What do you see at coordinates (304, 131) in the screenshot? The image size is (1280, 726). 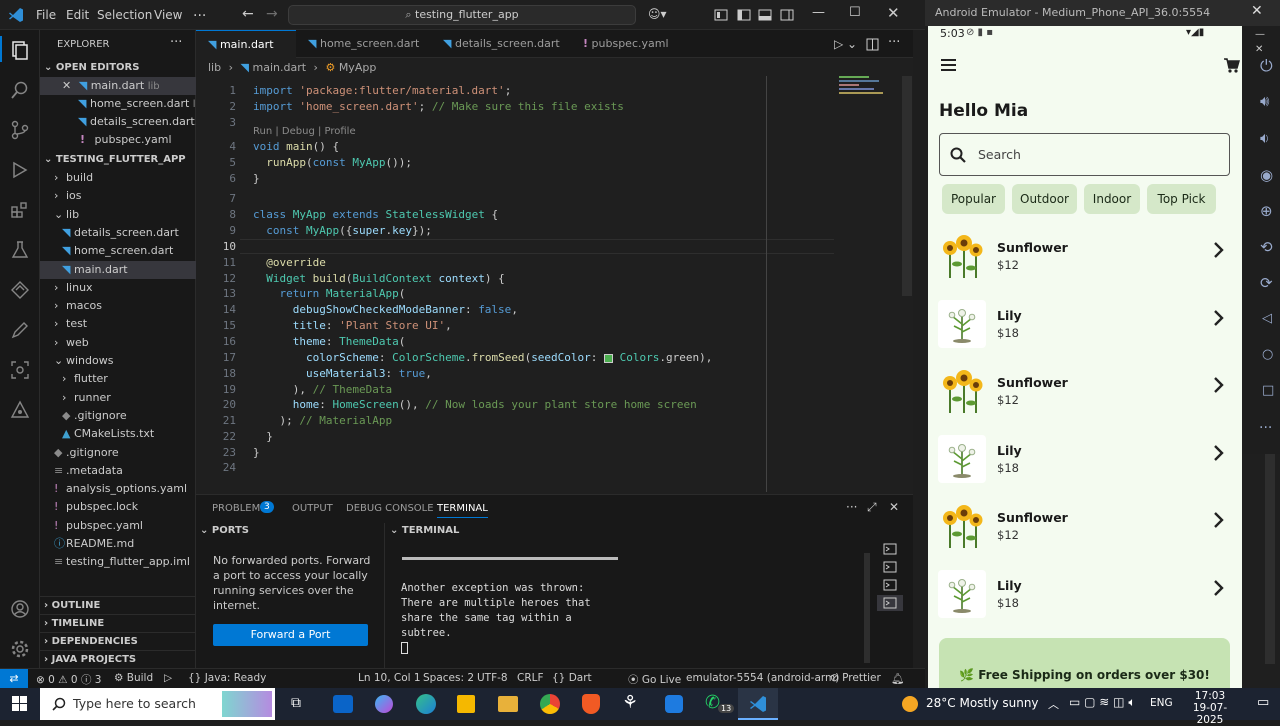 I see `codelens-run-debug: Run | Debug | Profile` at bounding box center [304, 131].